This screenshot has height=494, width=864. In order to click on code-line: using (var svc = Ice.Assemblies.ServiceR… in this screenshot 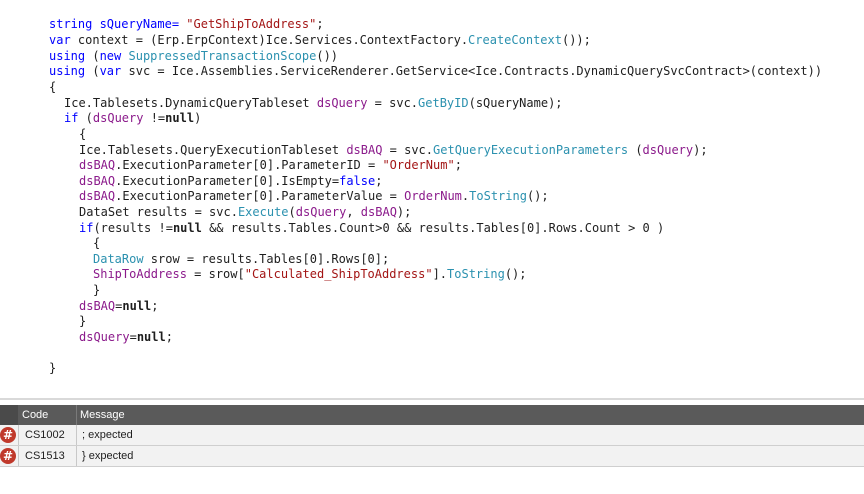, I will do `click(436, 71)`.